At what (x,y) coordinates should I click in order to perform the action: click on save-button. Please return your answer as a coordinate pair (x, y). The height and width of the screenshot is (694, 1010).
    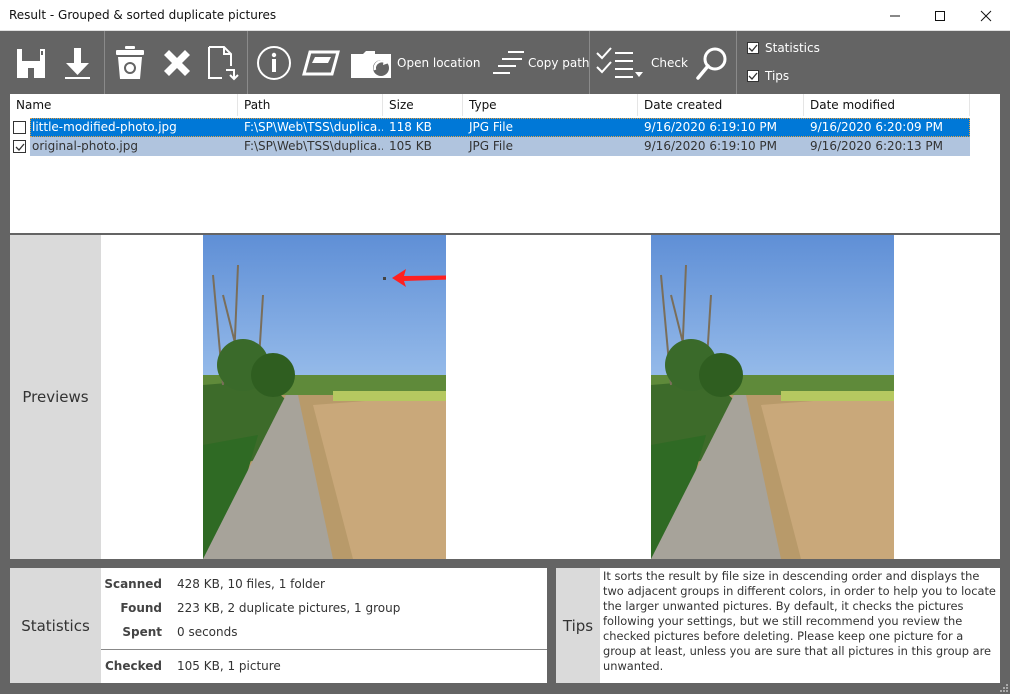
    Looking at the image, I should click on (32, 63).